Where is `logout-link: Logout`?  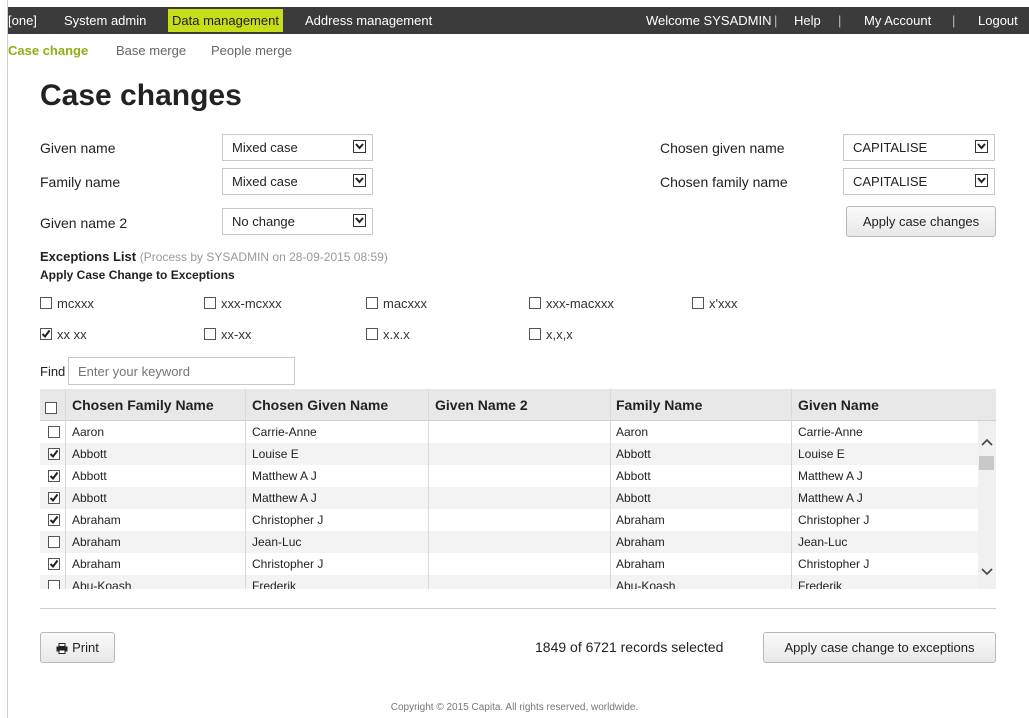 logout-link: Logout is located at coordinates (998, 20).